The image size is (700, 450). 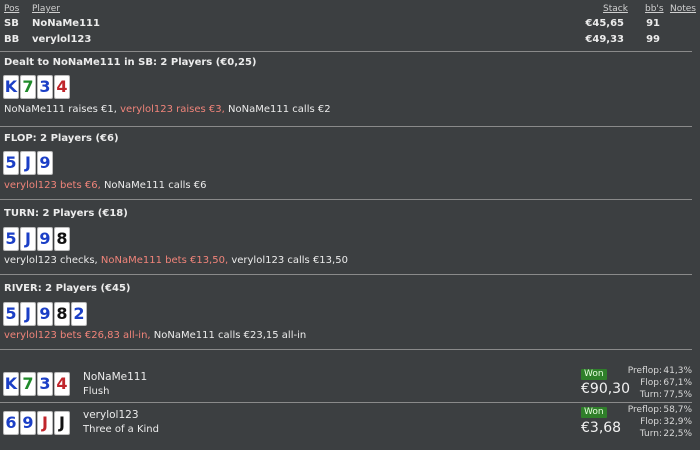 What do you see at coordinates (677, 410) in the screenshot?
I see `equity-value: 58,7%` at bounding box center [677, 410].